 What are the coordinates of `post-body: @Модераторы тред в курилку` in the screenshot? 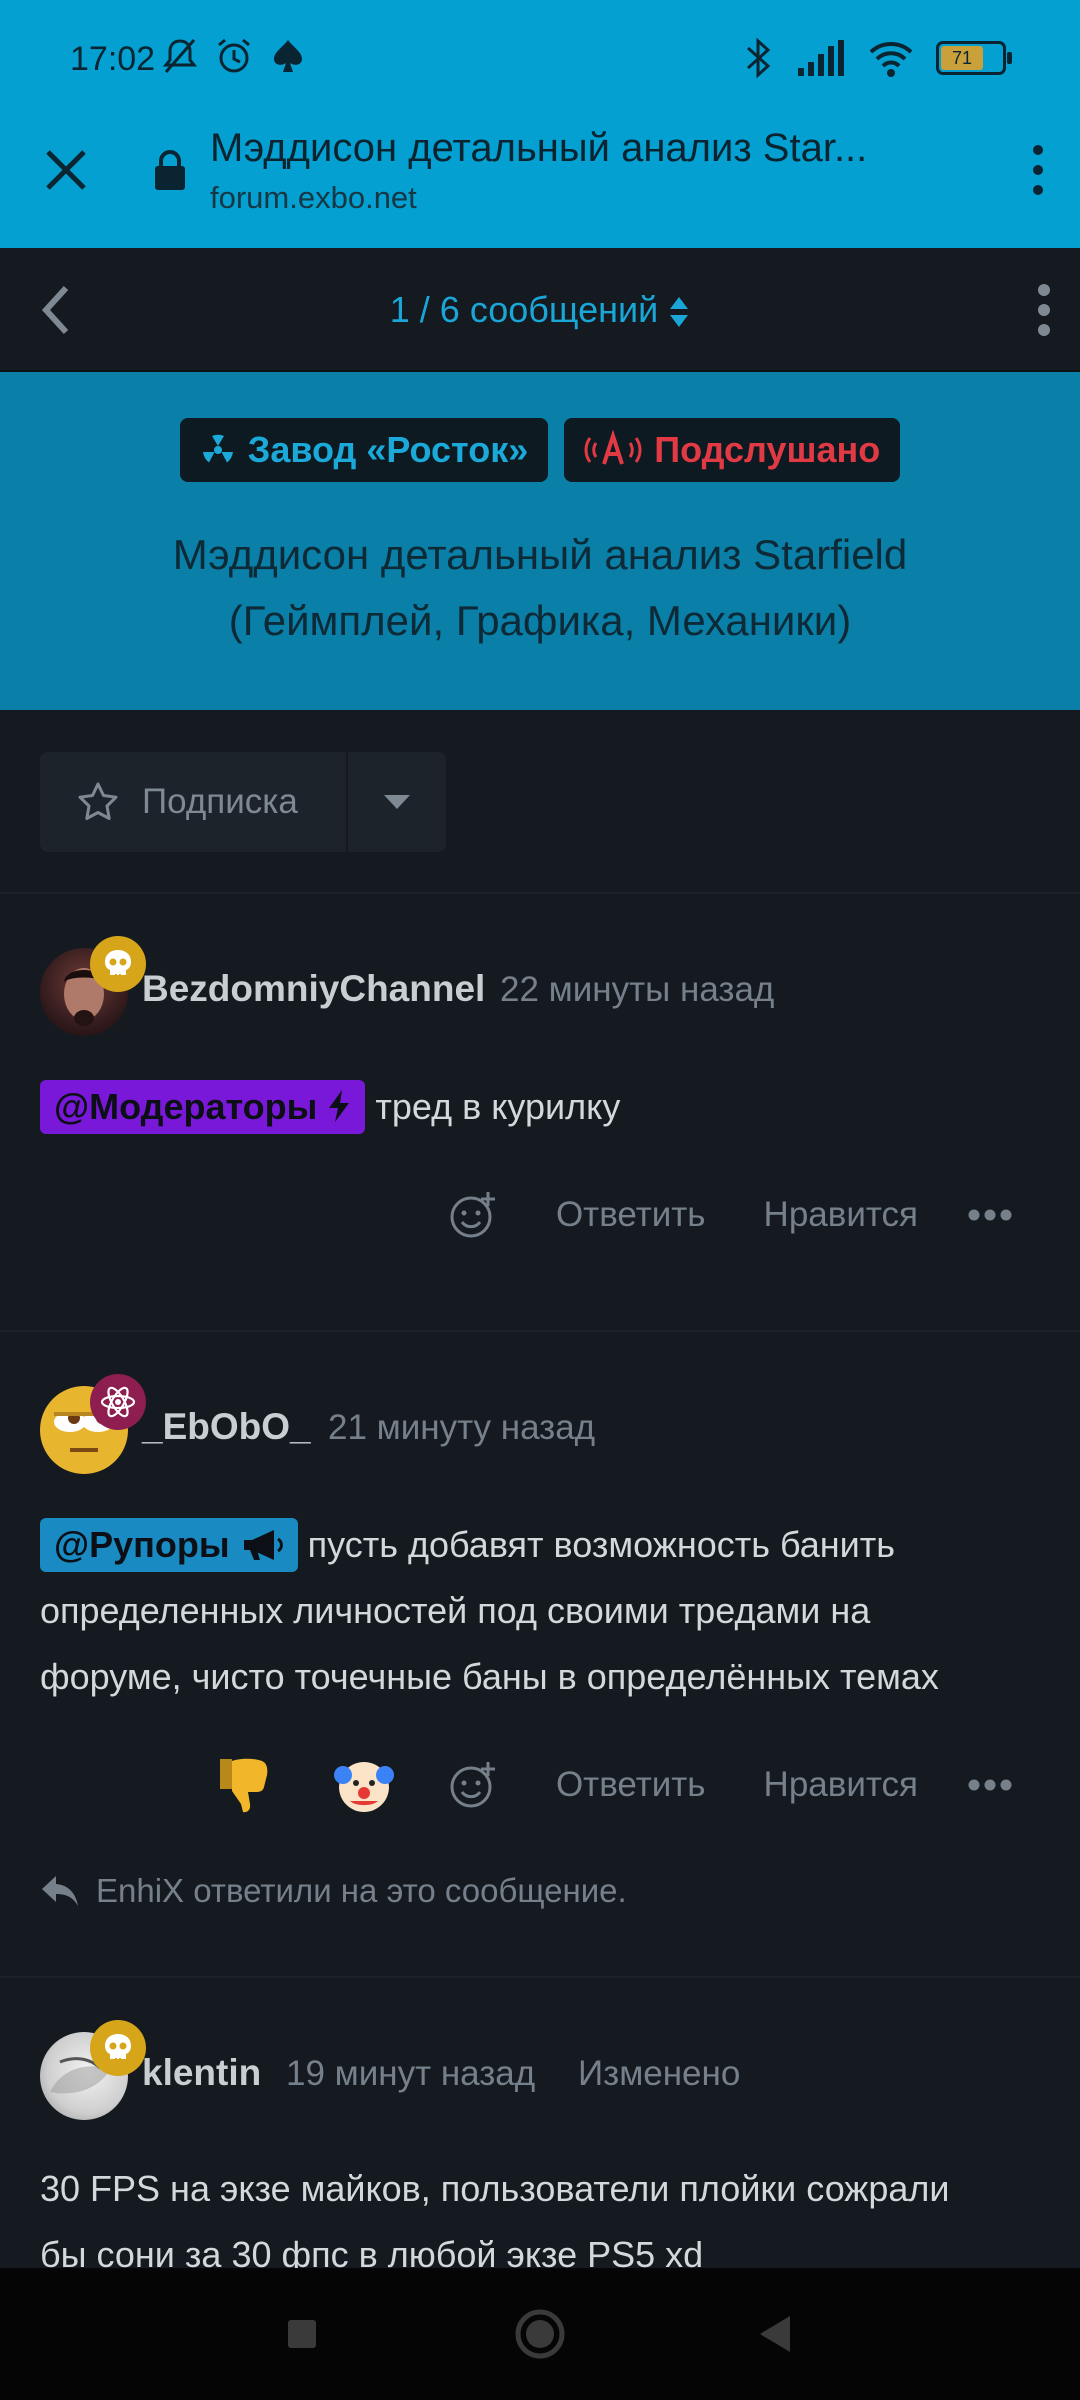 It's located at (545, 1107).